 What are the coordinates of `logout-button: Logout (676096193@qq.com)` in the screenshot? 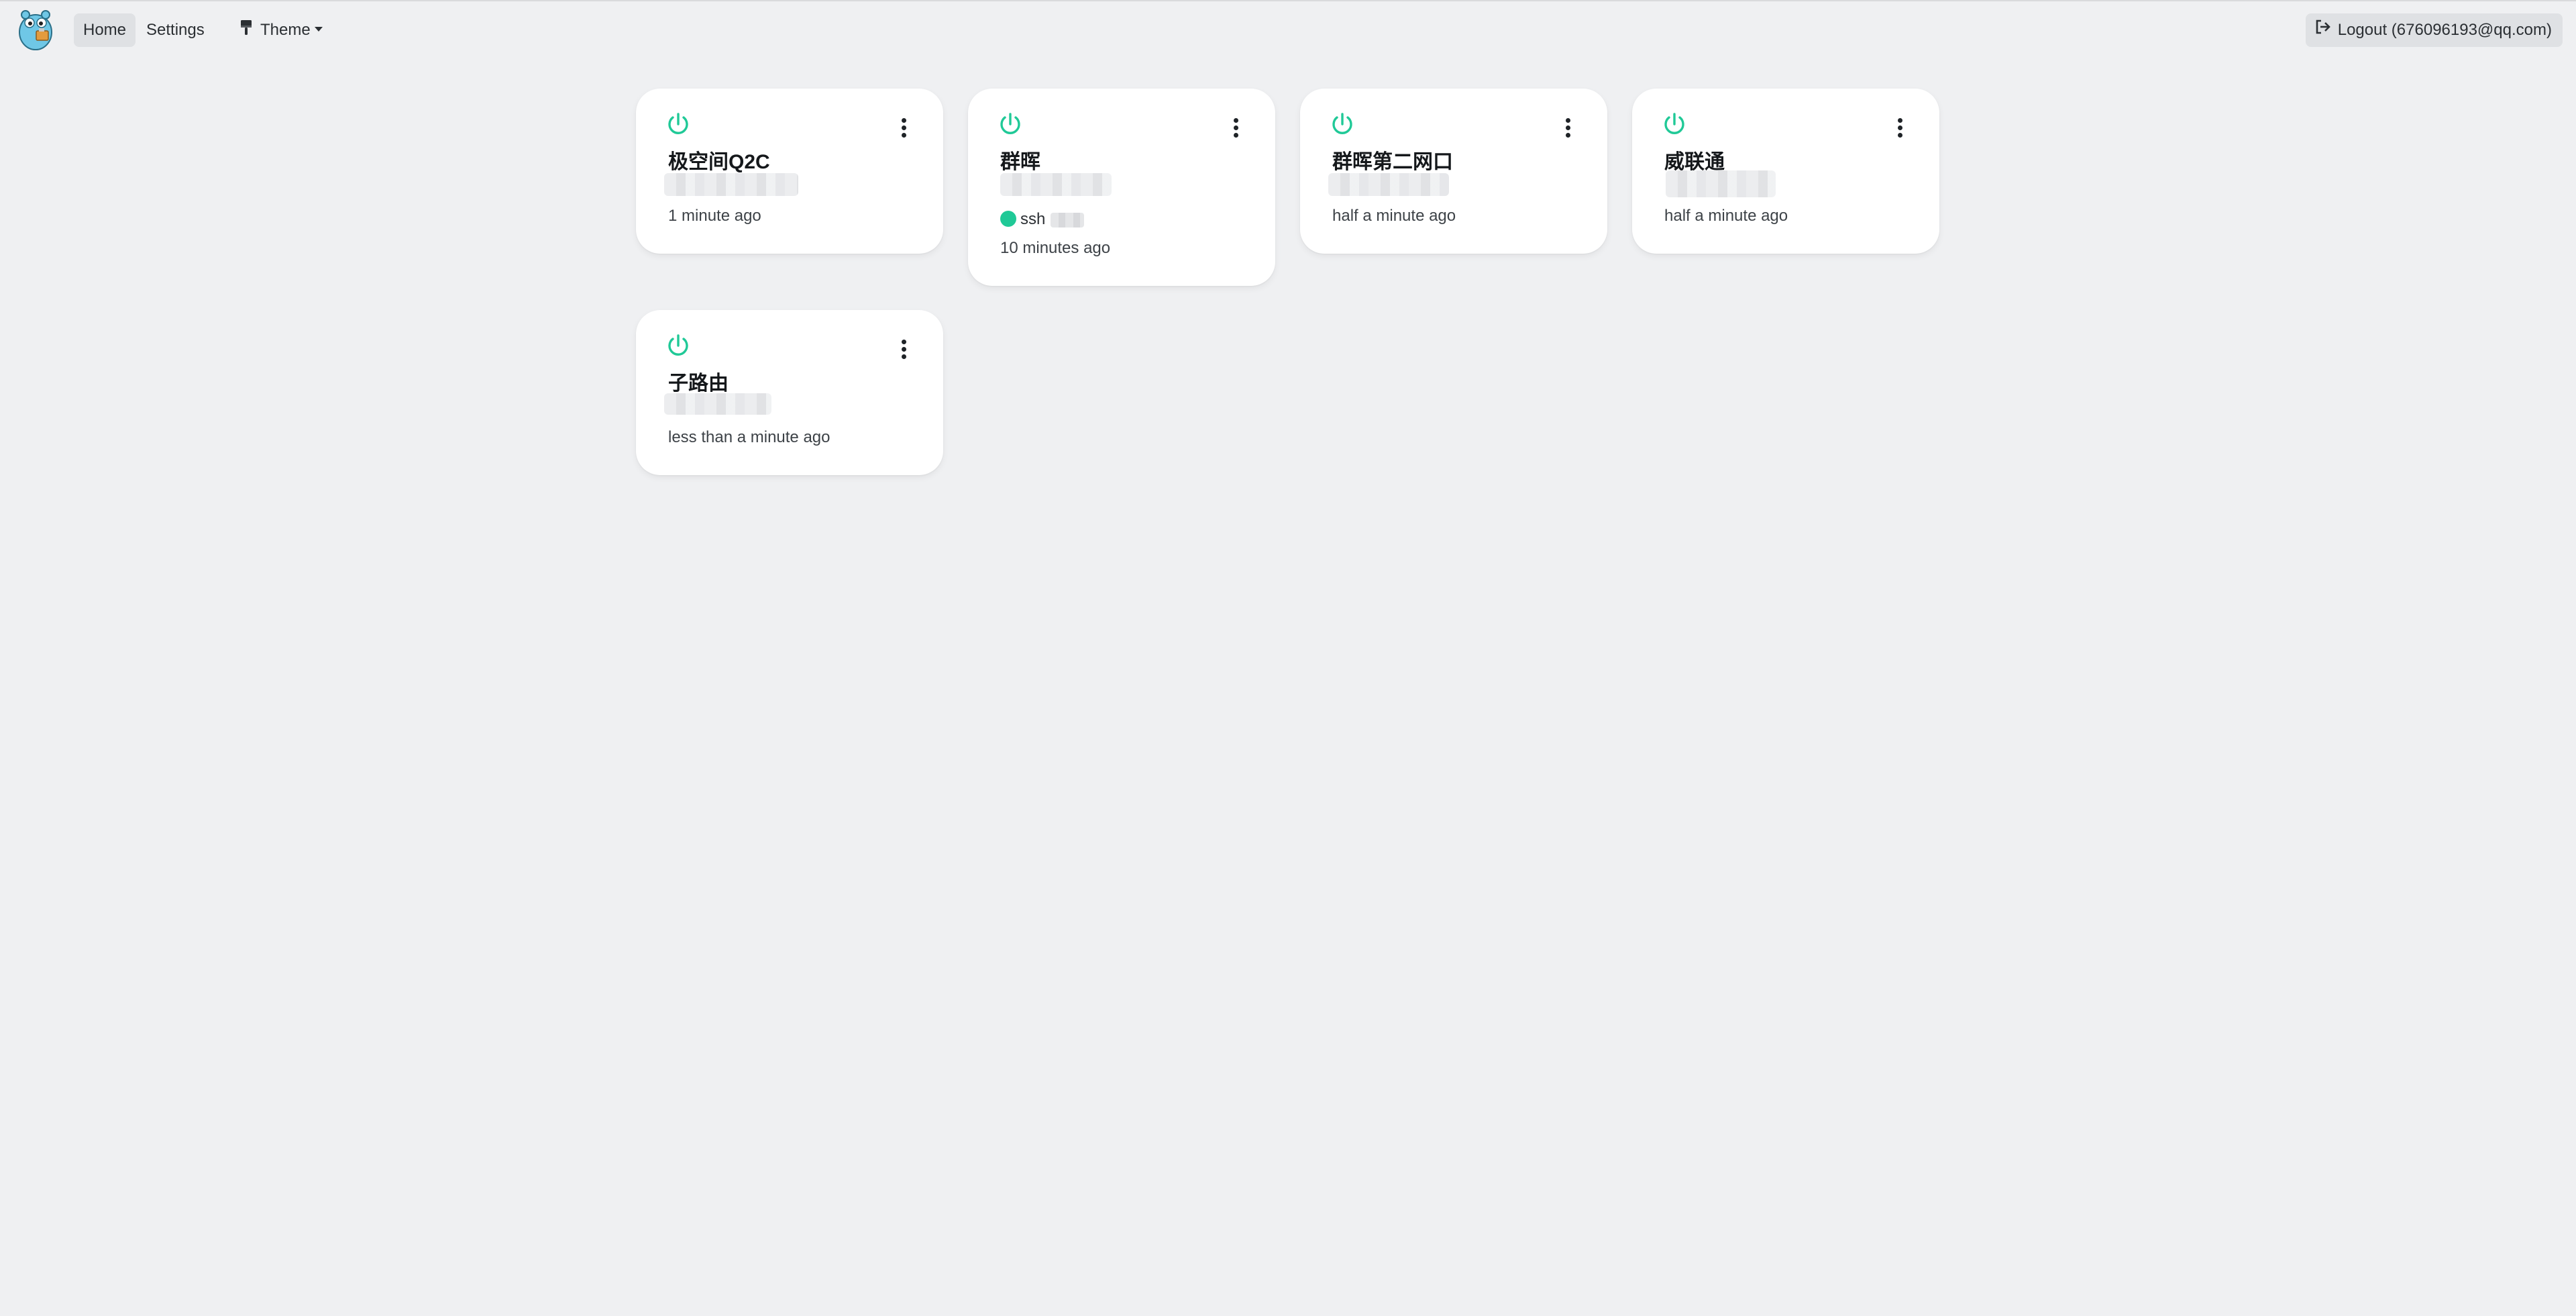 It's located at (2434, 30).